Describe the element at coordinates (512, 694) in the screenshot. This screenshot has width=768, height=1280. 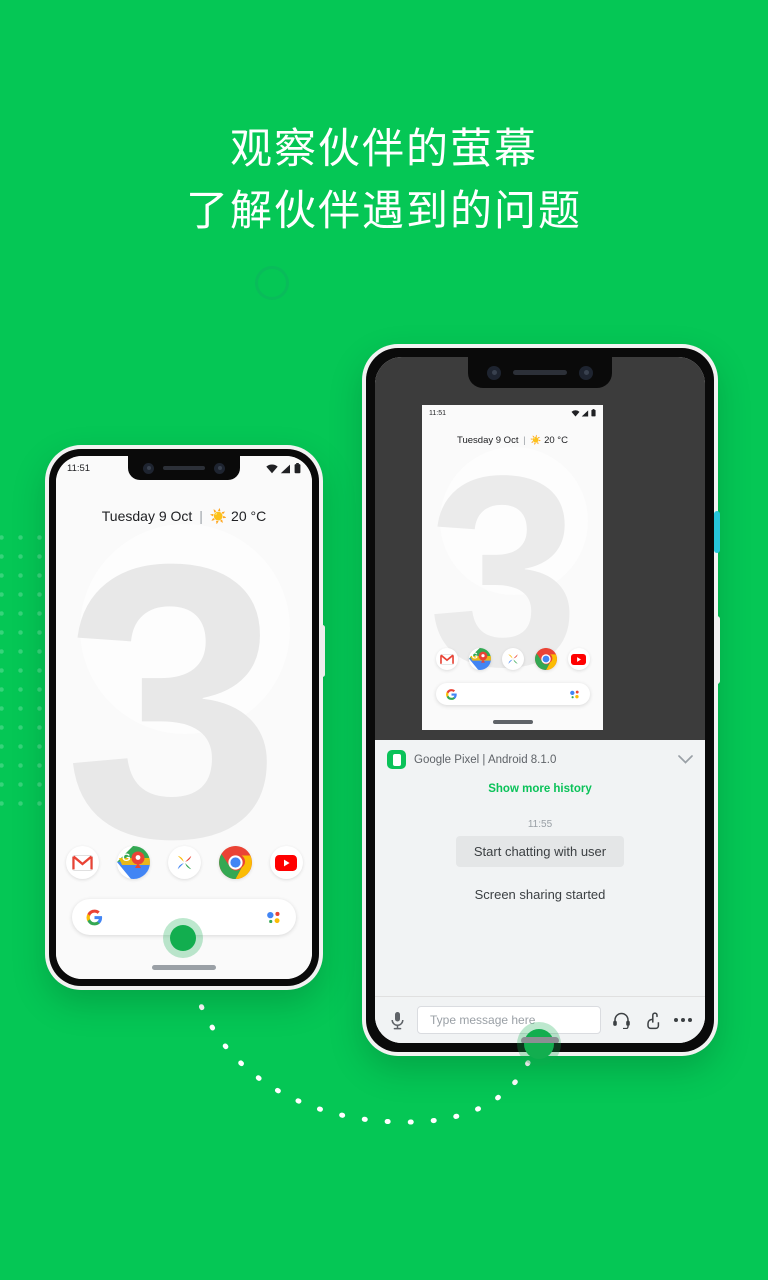
I see `shared-screen-search-bar` at that location.